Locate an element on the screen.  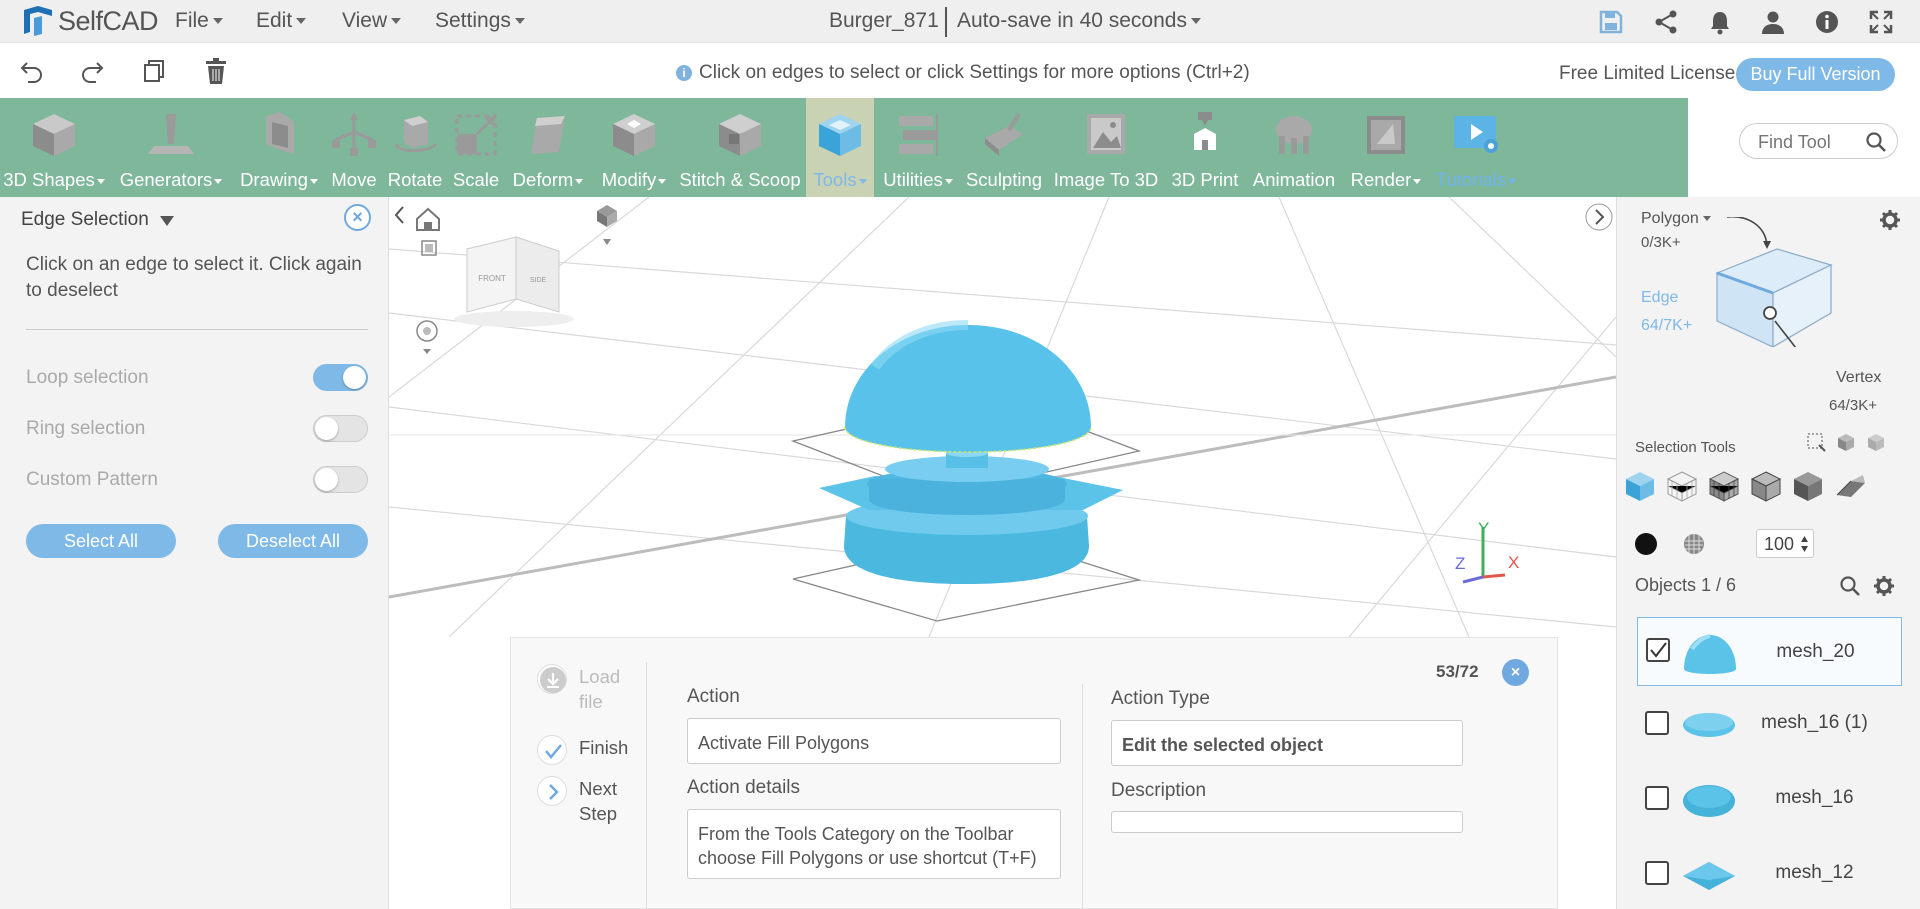
menu-view: View is located at coordinates (372, 21).